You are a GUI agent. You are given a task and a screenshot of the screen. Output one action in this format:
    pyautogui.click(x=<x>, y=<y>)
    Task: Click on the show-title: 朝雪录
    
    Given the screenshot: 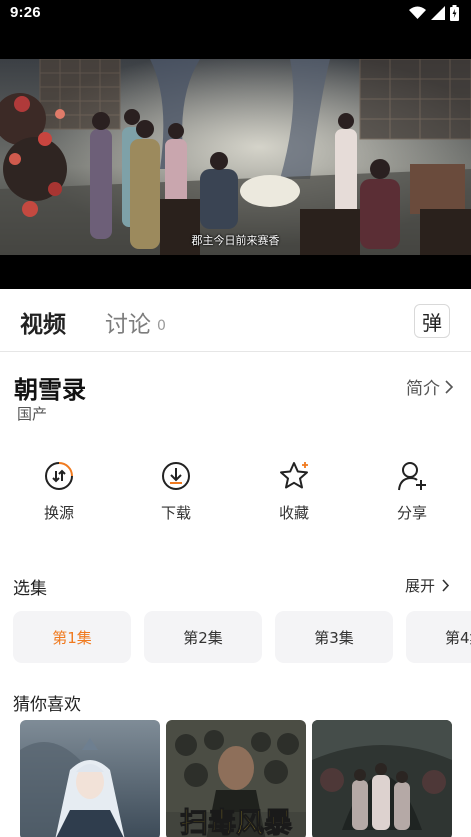 What is the action you would take?
    pyautogui.click(x=50, y=390)
    